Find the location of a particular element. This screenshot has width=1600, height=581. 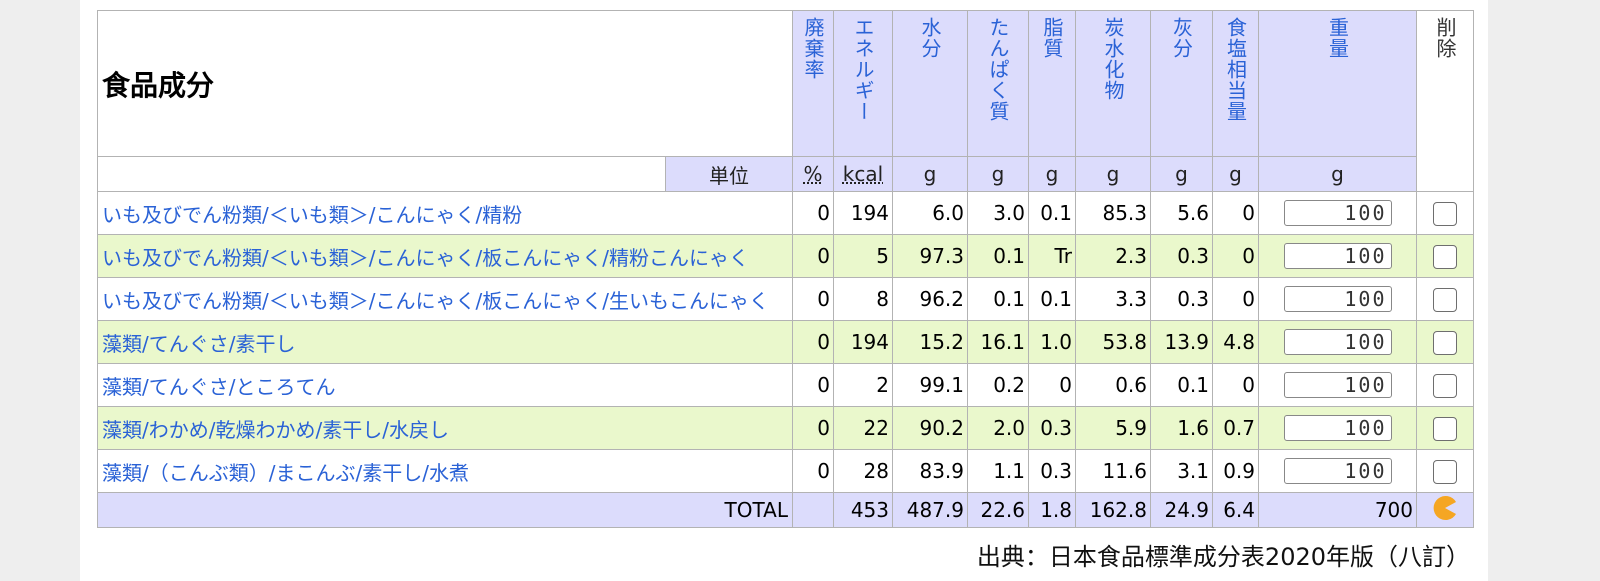

header-salt: 食塩相当量 is located at coordinates (1235, 83).